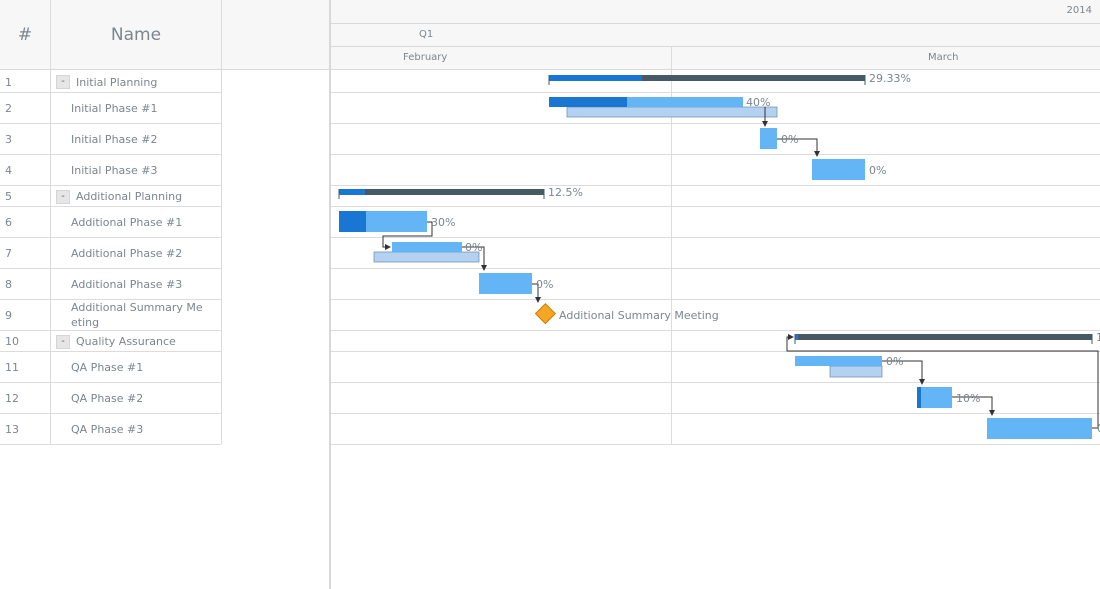  I want to click on table-row: 4 Initial Phase #3, so click(110, 170).